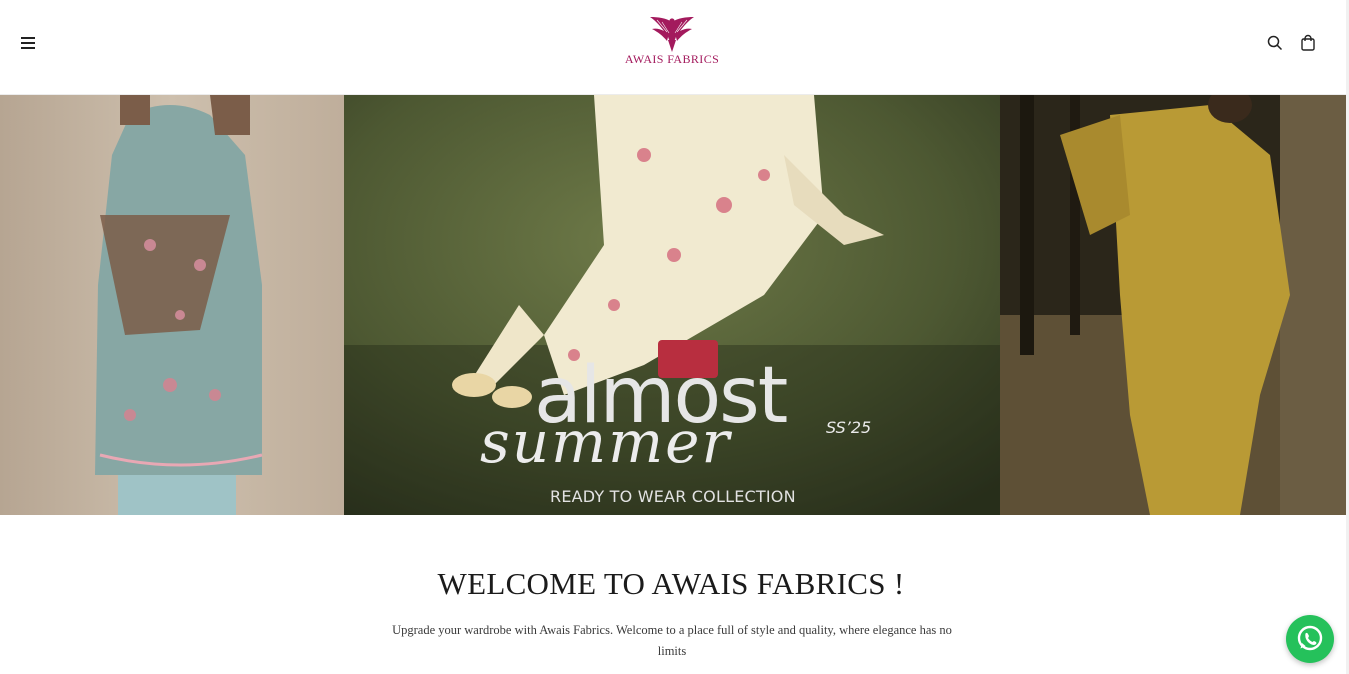  I want to click on phoenix-logo-icon, so click(672, 34).